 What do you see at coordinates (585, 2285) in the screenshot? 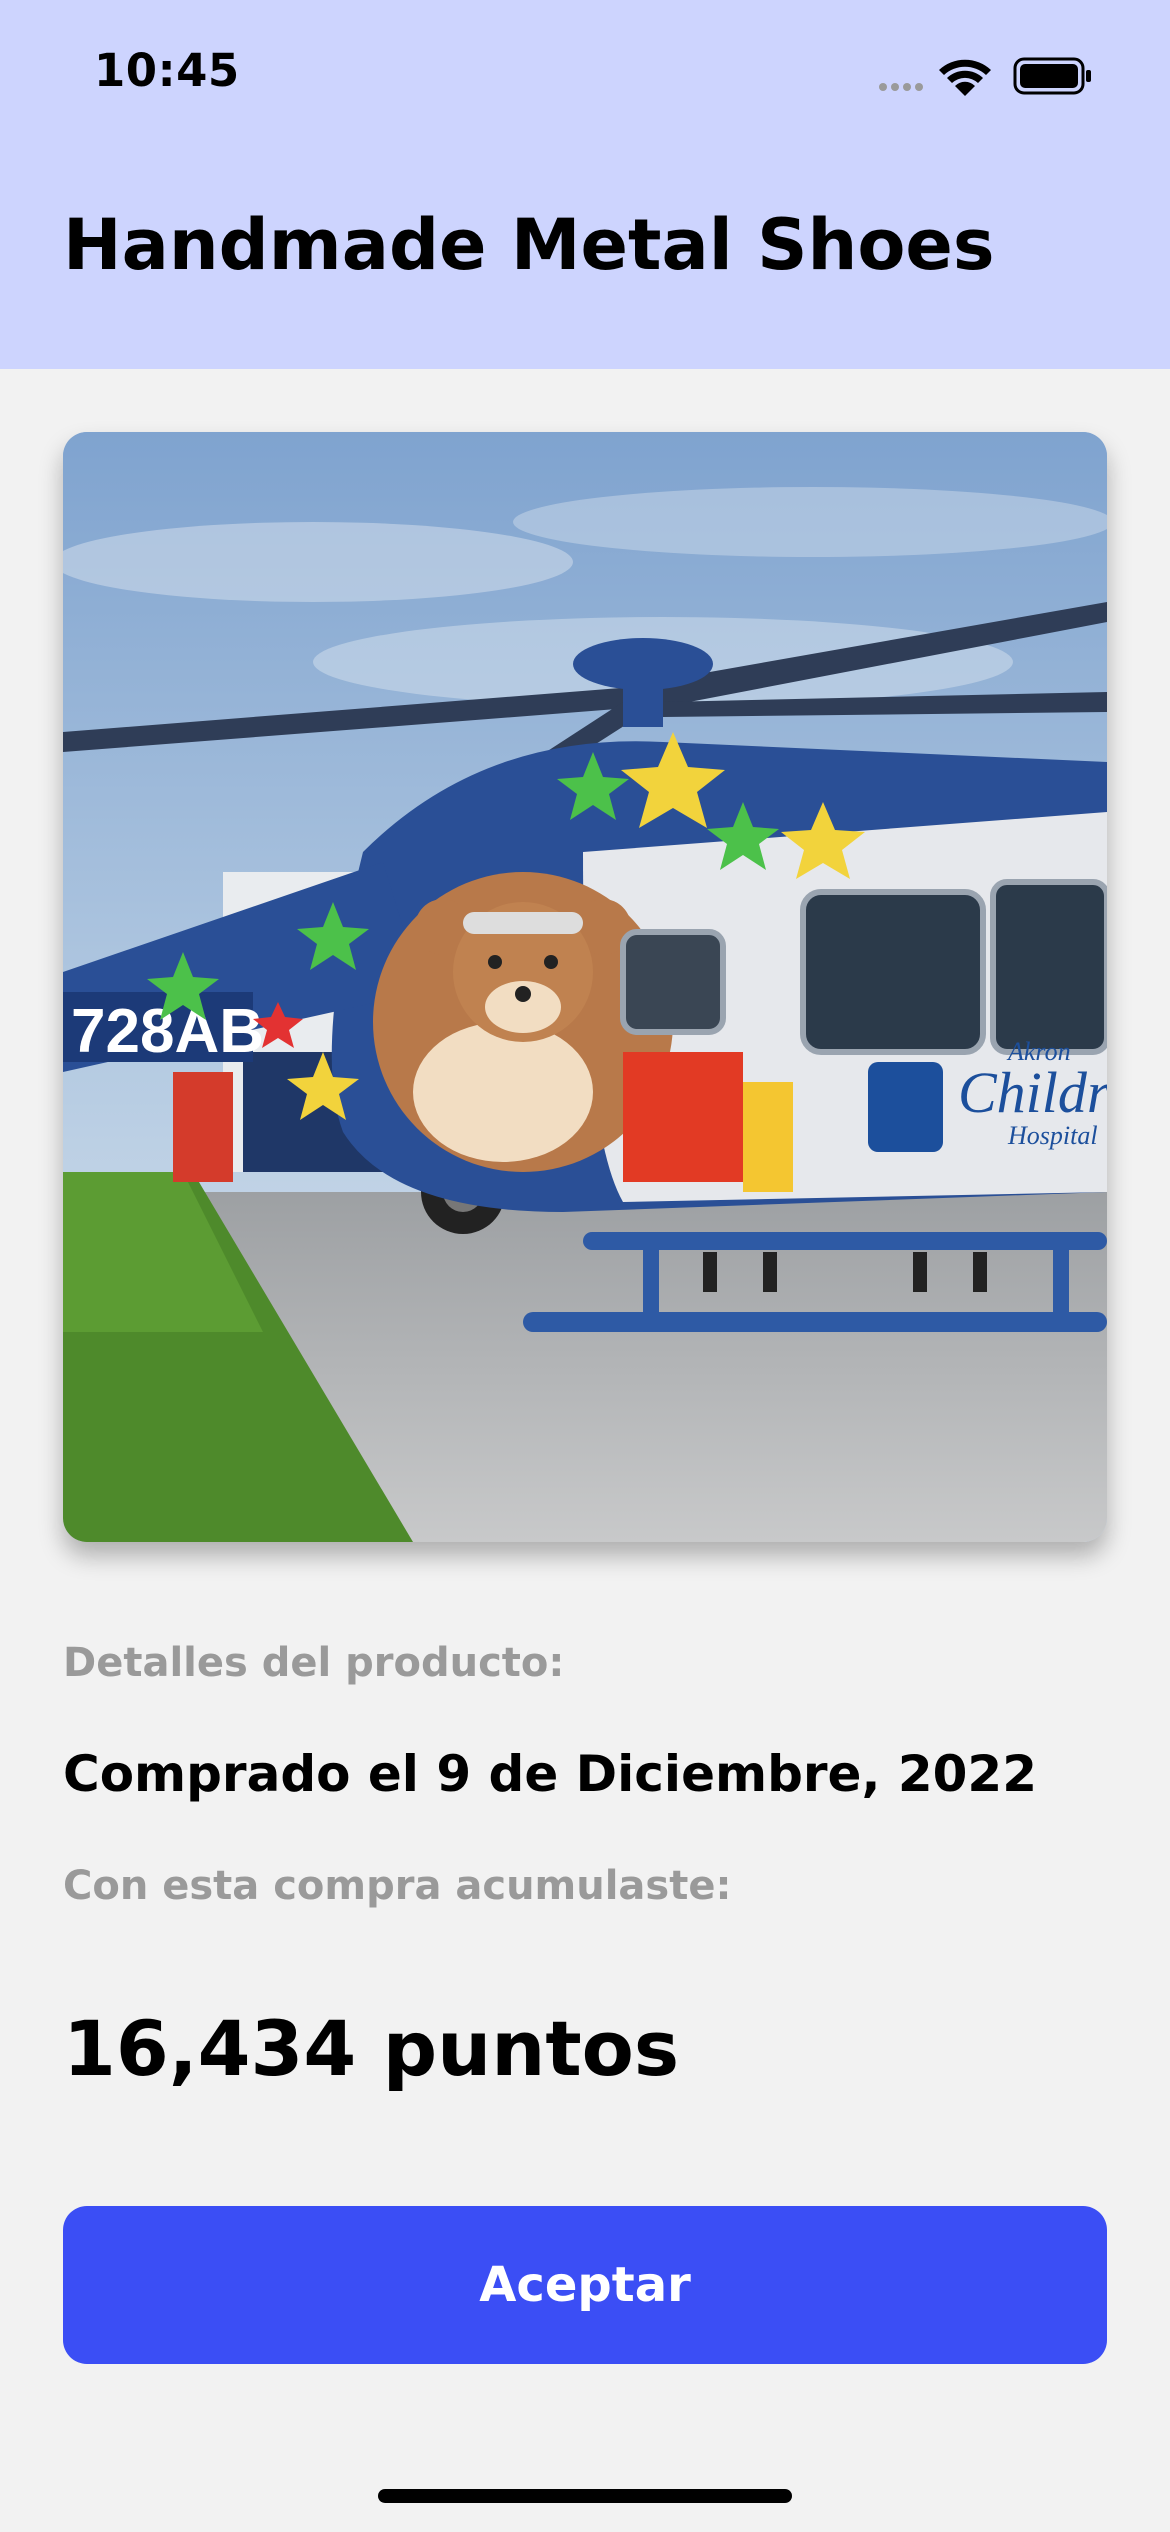
I see `accept-button: Aceptar` at bounding box center [585, 2285].